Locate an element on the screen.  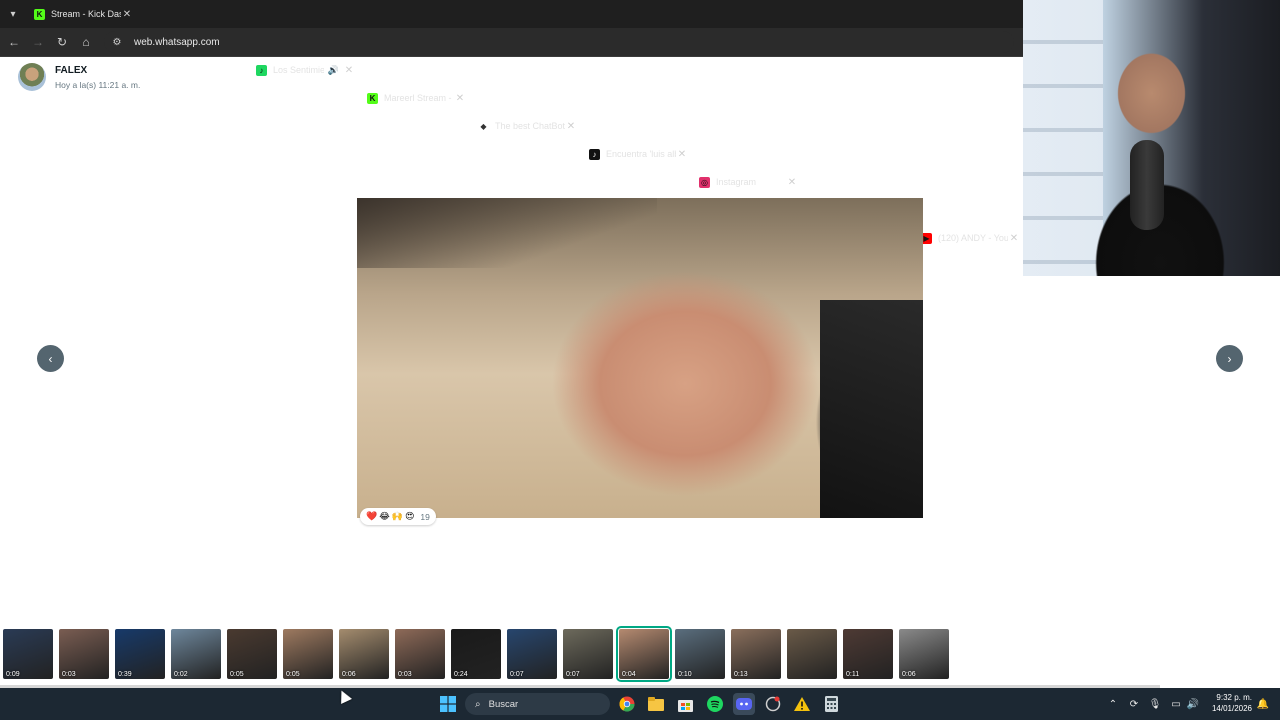
reload-icon: ↻ is located at coordinates (62, 42).